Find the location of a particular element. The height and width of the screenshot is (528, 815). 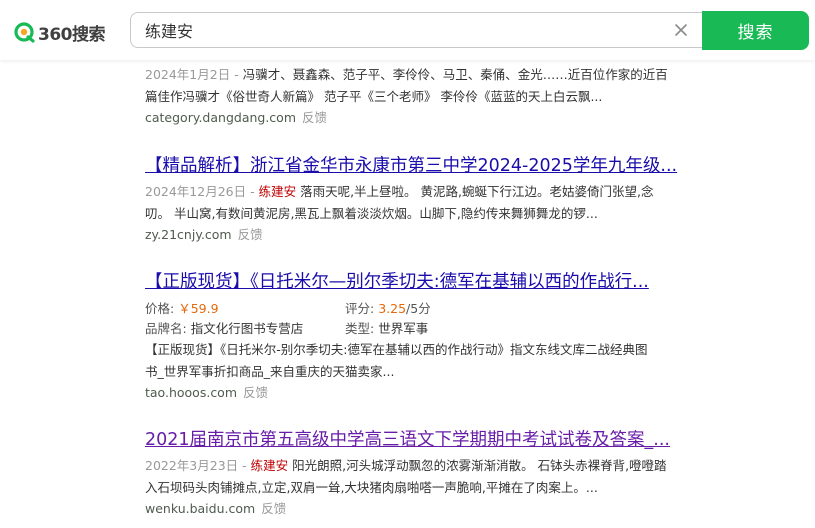

logo-text: 360搜索 is located at coordinates (72, 34).